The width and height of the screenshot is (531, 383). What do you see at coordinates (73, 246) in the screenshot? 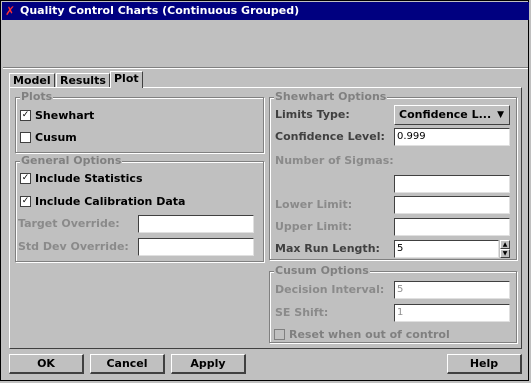
I see `std-dev-override-label: Std Dev Override:` at bounding box center [73, 246].